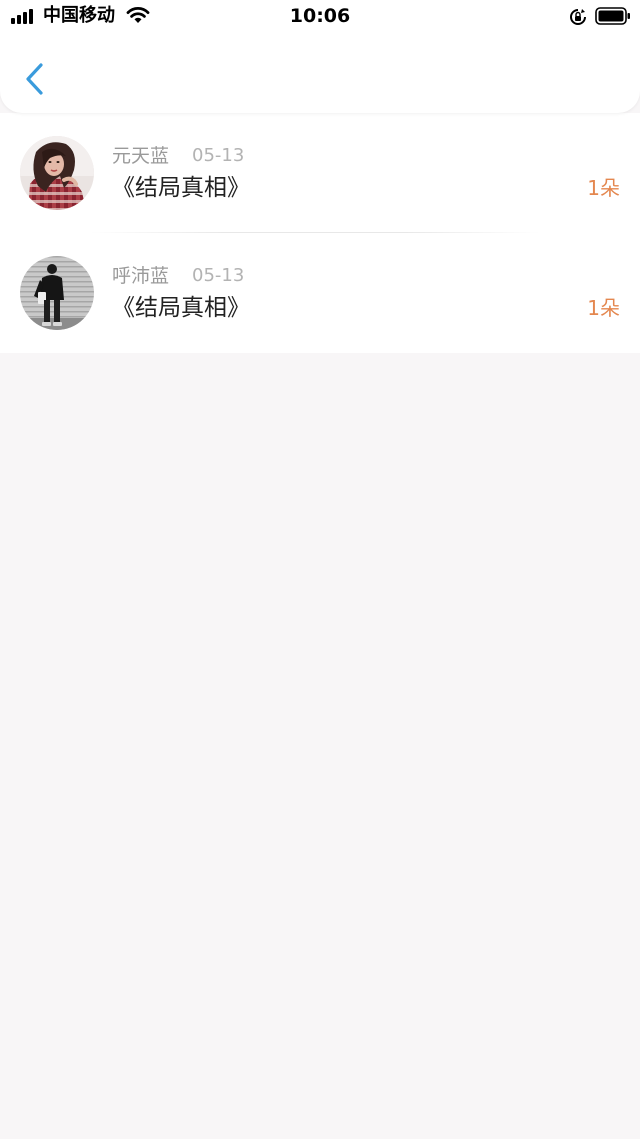 The image size is (640, 1139). I want to click on chevron-left-icon, so click(34, 79).